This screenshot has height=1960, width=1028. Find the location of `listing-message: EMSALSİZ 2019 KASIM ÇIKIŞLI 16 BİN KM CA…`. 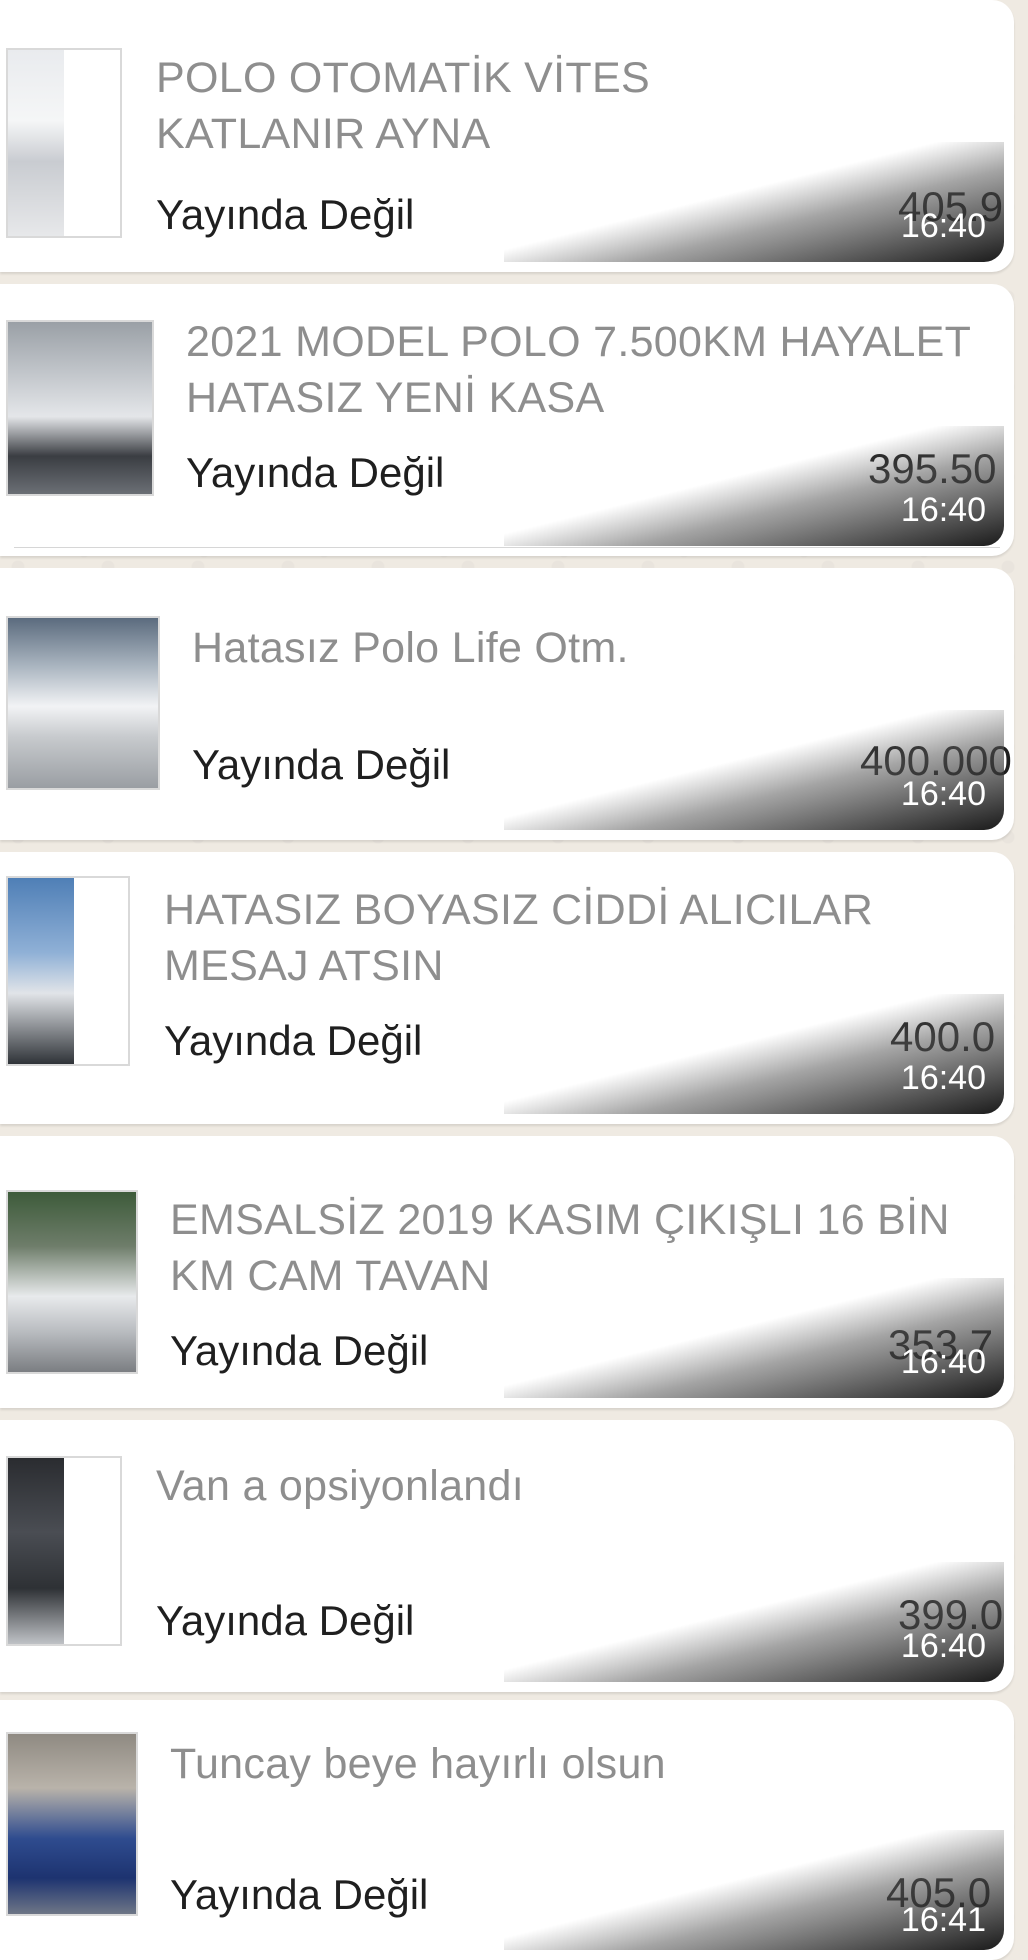

listing-message: EMSALSİZ 2019 KASIM ÇIKIŞLI 16 BİN KM CA… is located at coordinates (507, 1272).